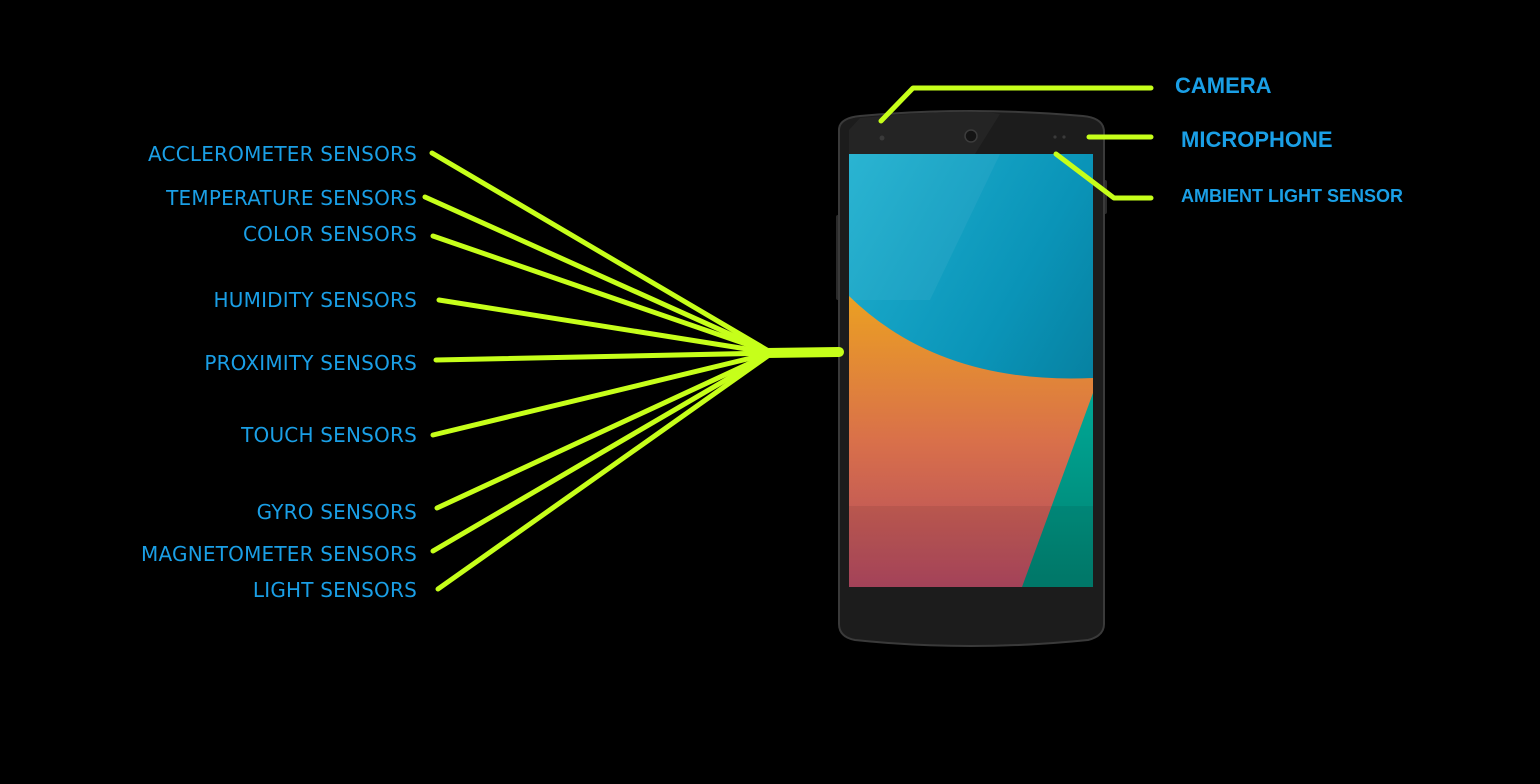 The width and height of the screenshot is (1540, 784). Describe the element at coordinates (882, 138) in the screenshot. I see `camera-flash-dot` at that location.